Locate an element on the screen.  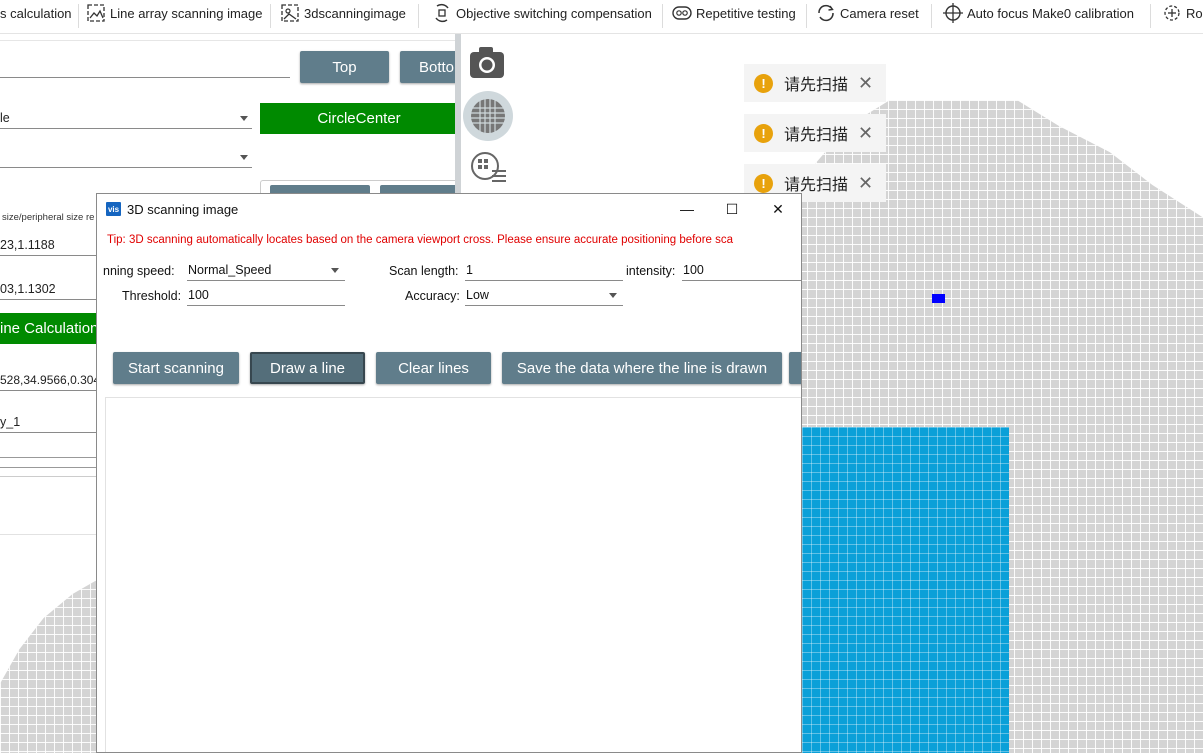
toolbar-3d-scanning-image: 3dscanningimage is located at coordinates (342, 13).